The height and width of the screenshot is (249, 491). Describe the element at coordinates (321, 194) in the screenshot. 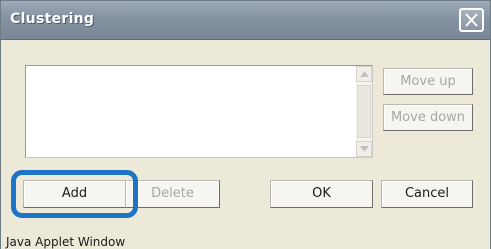

I see `ok-button: OK` at that location.